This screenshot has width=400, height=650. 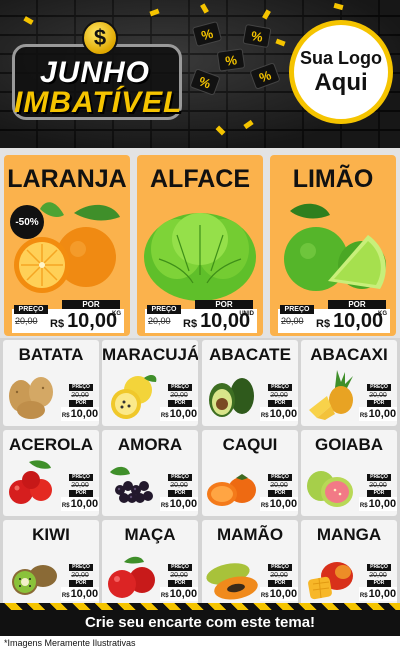 What do you see at coordinates (200, 257) in the screenshot?
I see `lettuce-icon` at bounding box center [200, 257].